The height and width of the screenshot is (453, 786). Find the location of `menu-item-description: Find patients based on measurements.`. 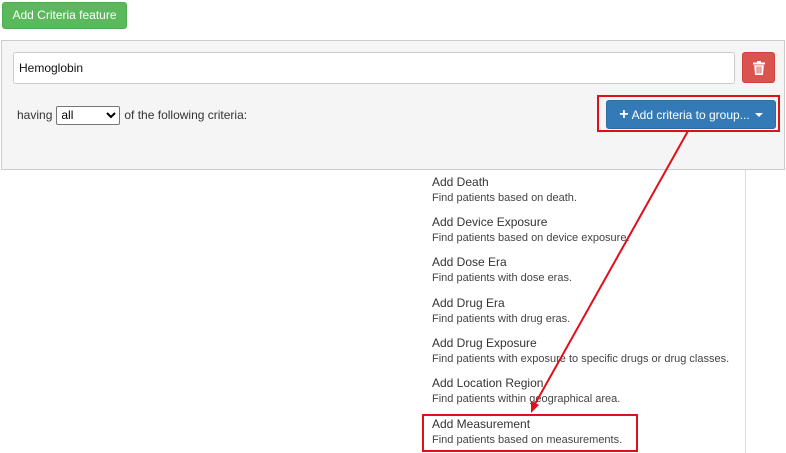

menu-item-description: Find patients based on measurements. is located at coordinates (527, 440).